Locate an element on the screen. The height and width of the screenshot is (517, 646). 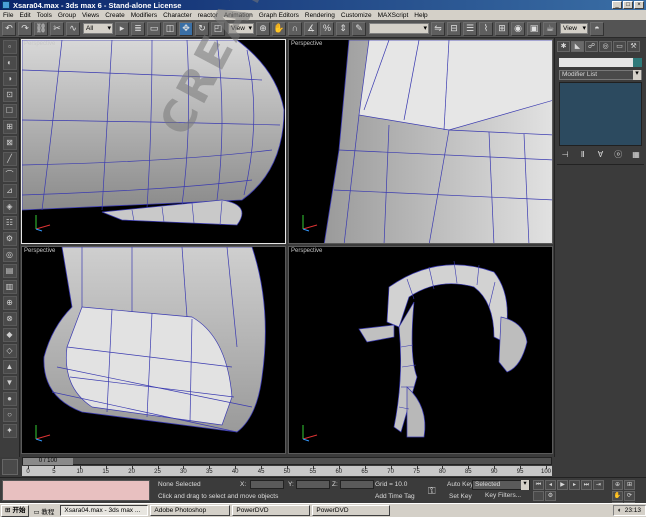
named-selection-icon: ✎ is located at coordinates (359, 28).